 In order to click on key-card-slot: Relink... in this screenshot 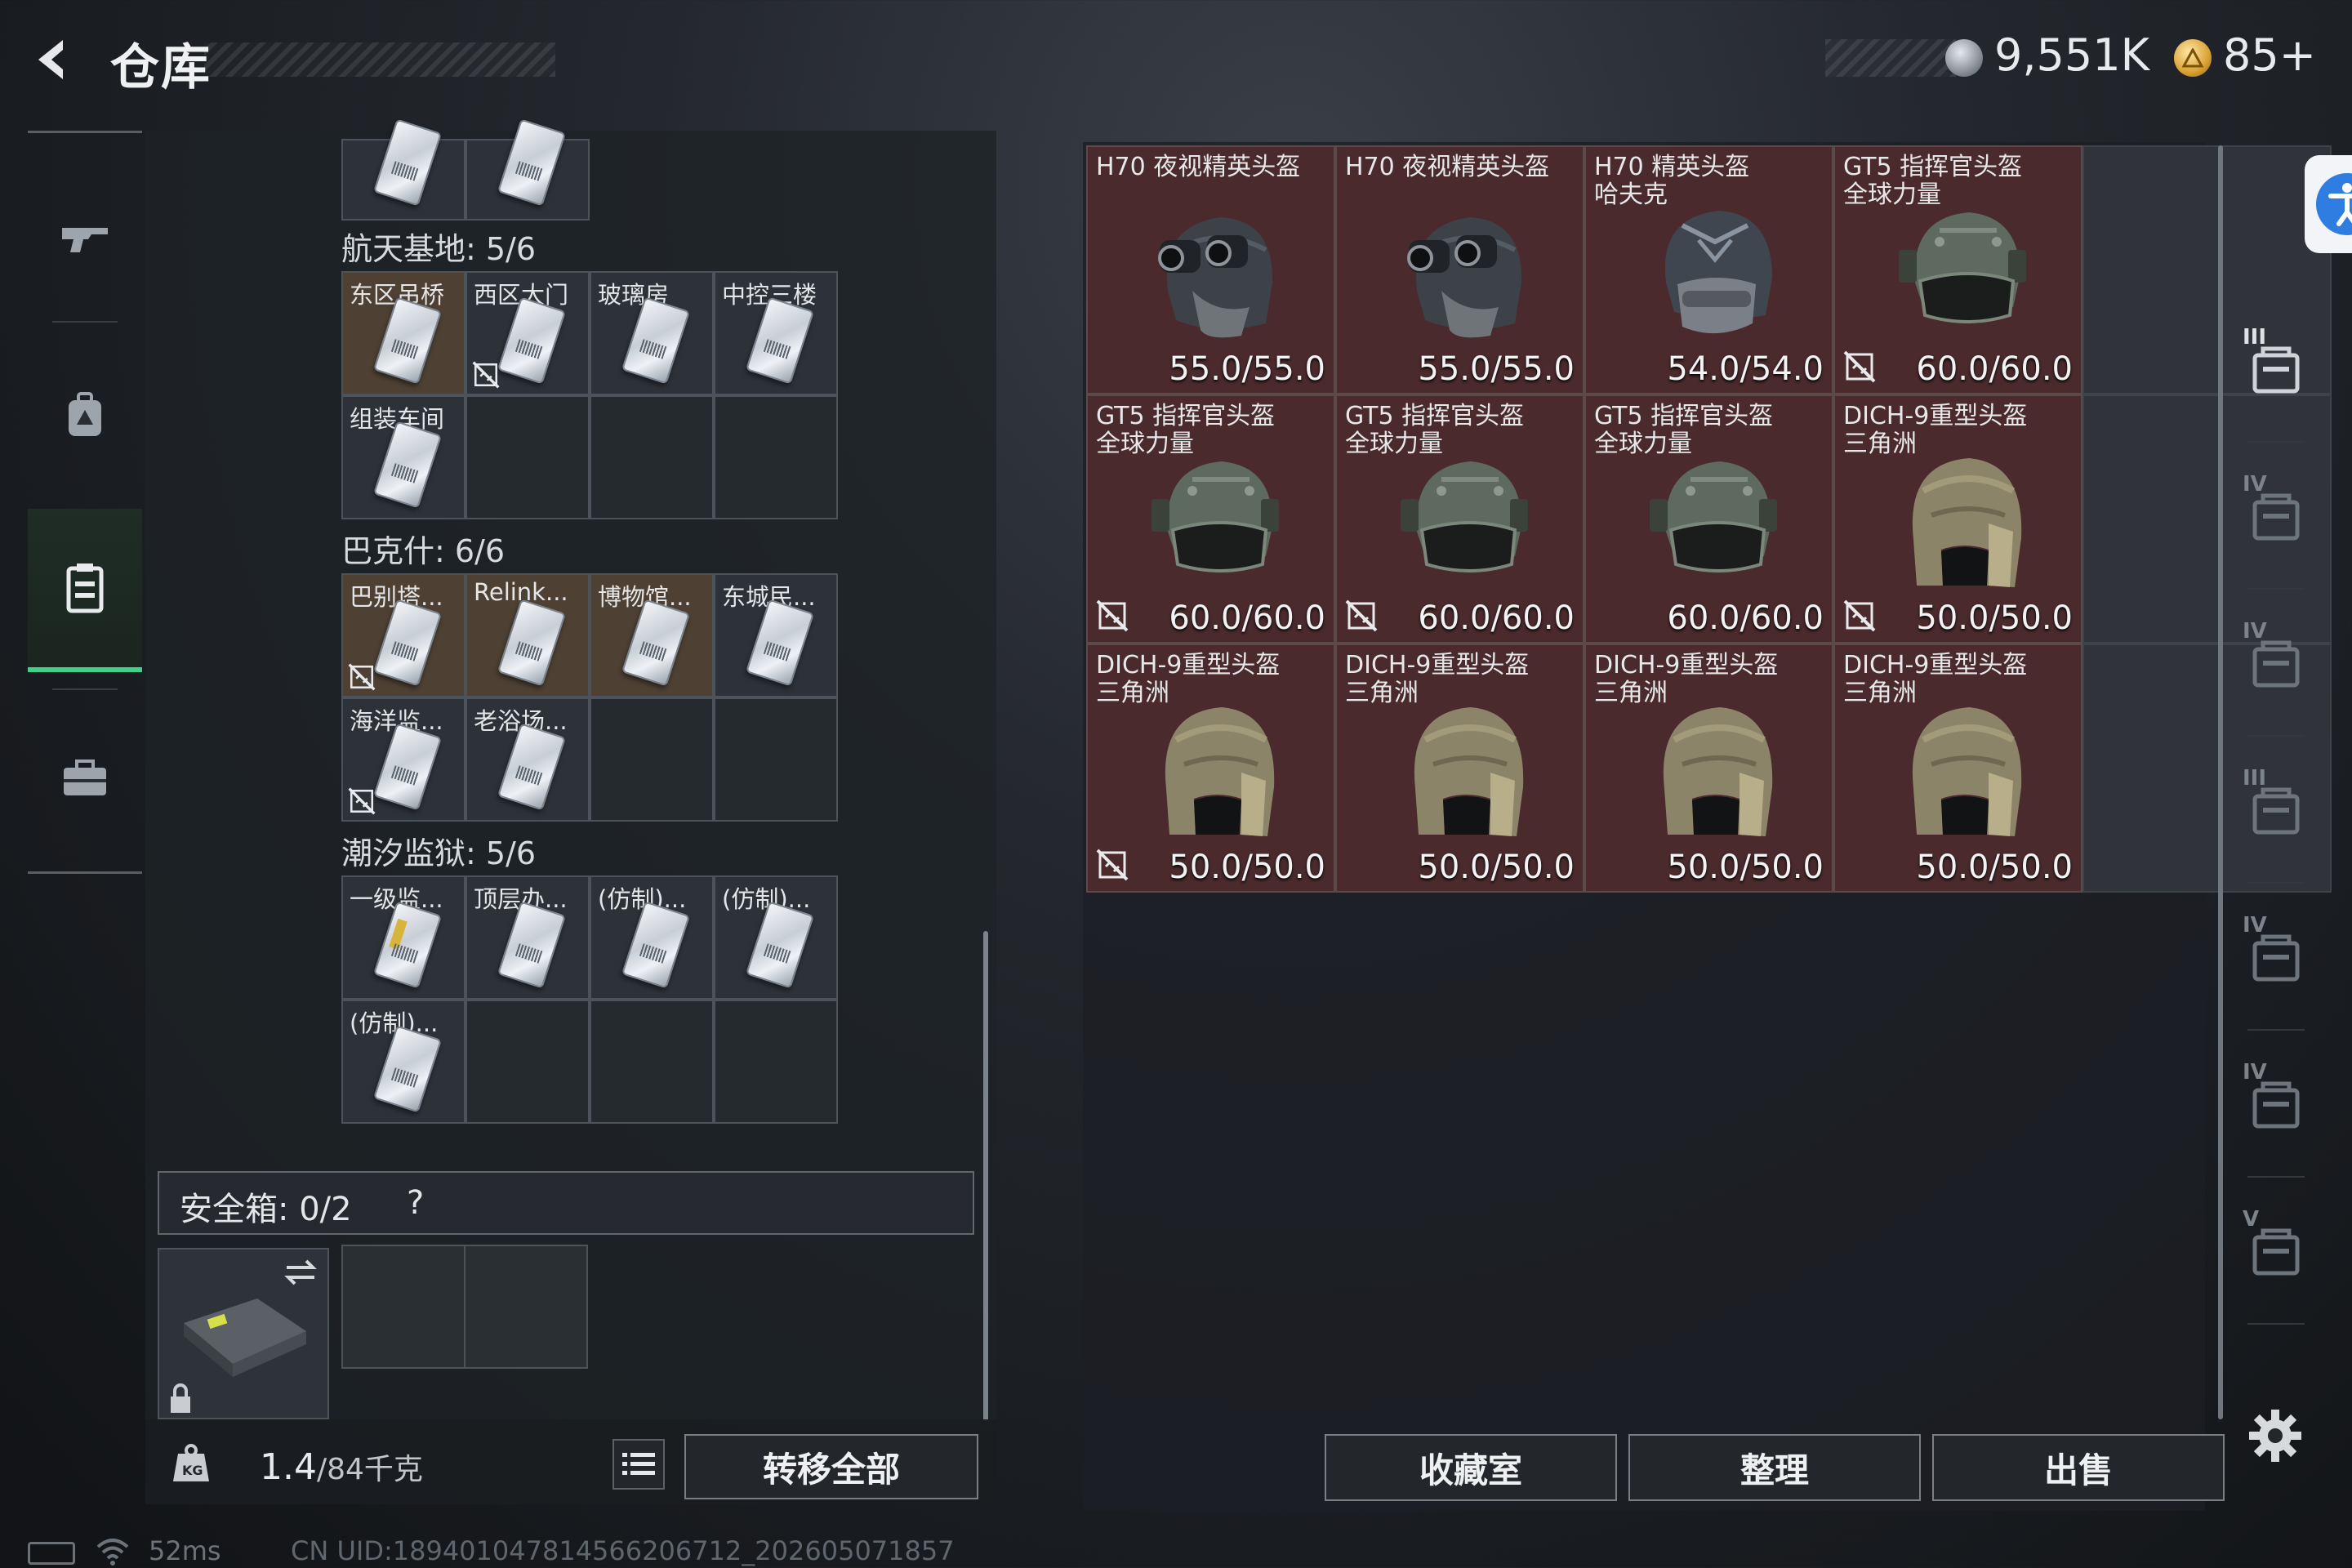, I will do `click(528, 635)`.